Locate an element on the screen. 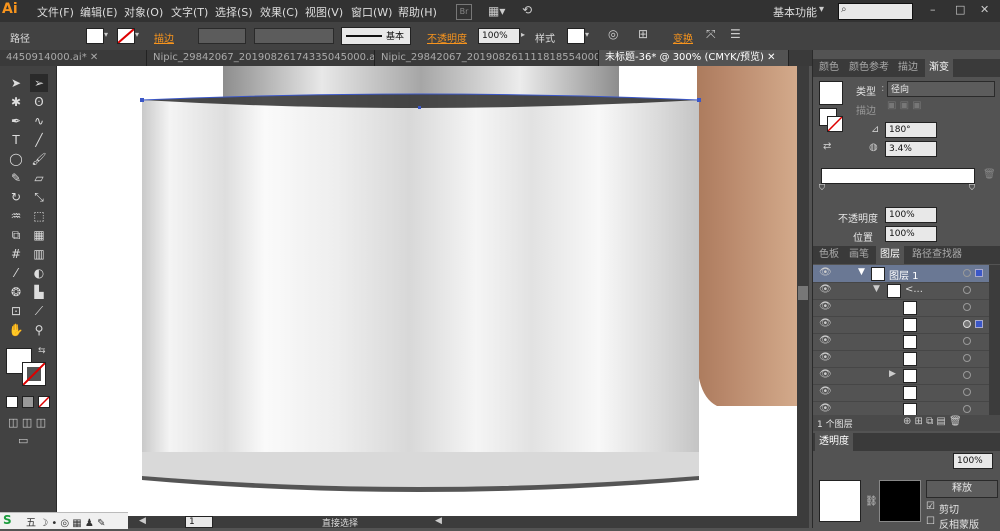 The height and width of the screenshot is (531, 1000). object-thumbnail is located at coordinates (840, 501).